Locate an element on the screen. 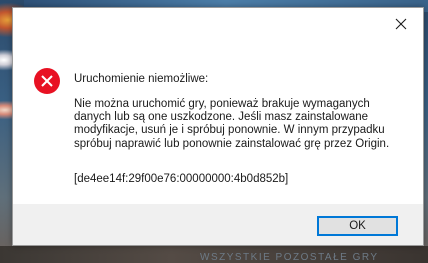  dialog-footer: OK is located at coordinates (218, 224).